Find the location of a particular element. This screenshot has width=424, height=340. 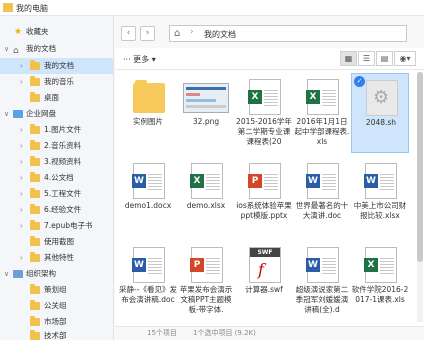

sidebar-item-my-docs: › 我的文档 is located at coordinates (56, 66).